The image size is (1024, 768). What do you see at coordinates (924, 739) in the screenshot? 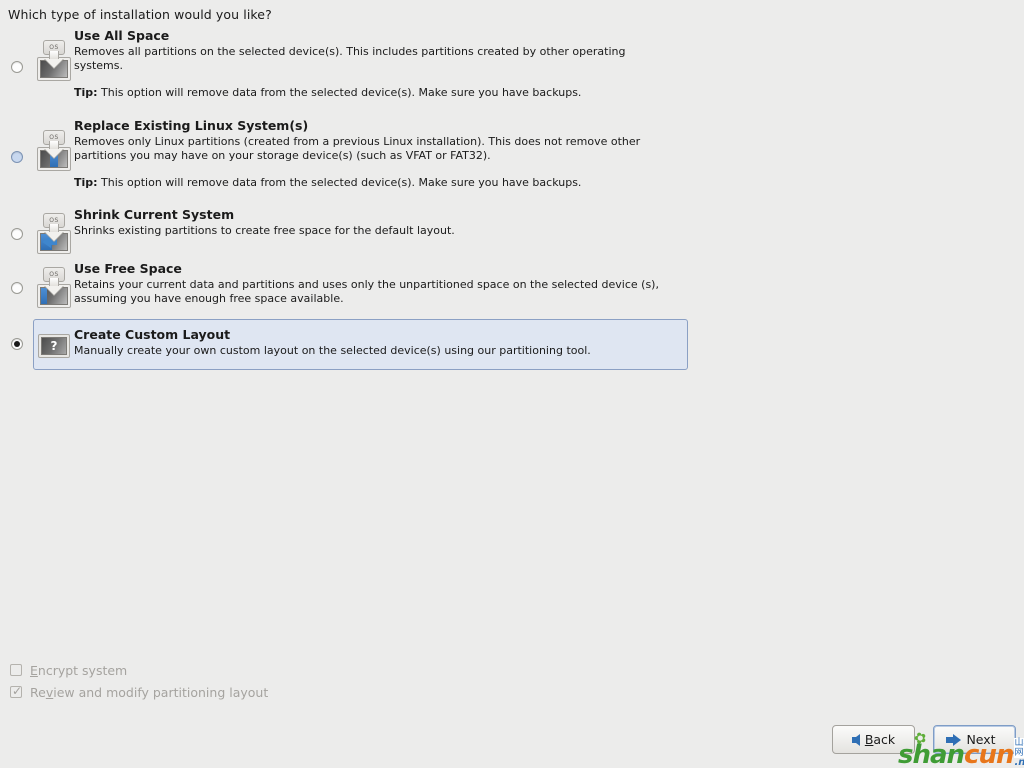
I see `navigation-button-bar: Back Next` at bounding box center [924, 739].